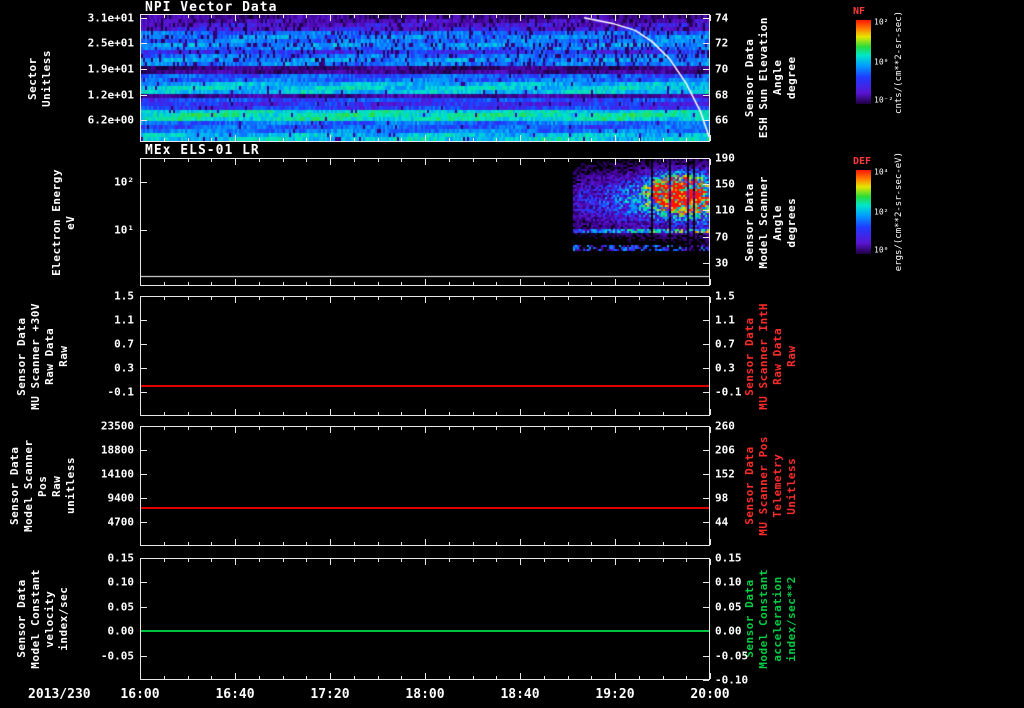  What do you see at coordinates (117, 656) in the screenshot?
I see `model_constant-left-tick-label: -0.05` at bounding box center [117, 656].